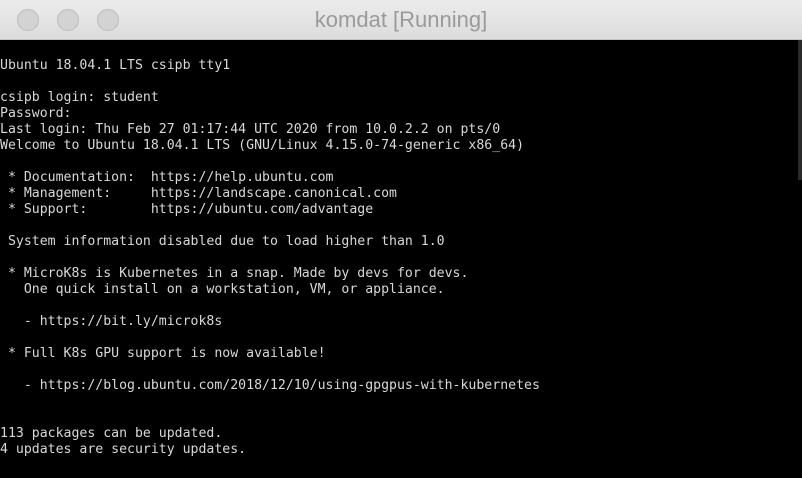  Describe the element at coordinates (163, 353) in the screenshot. I see `console-line: * Full K8s GPU support is now available!` at that location.